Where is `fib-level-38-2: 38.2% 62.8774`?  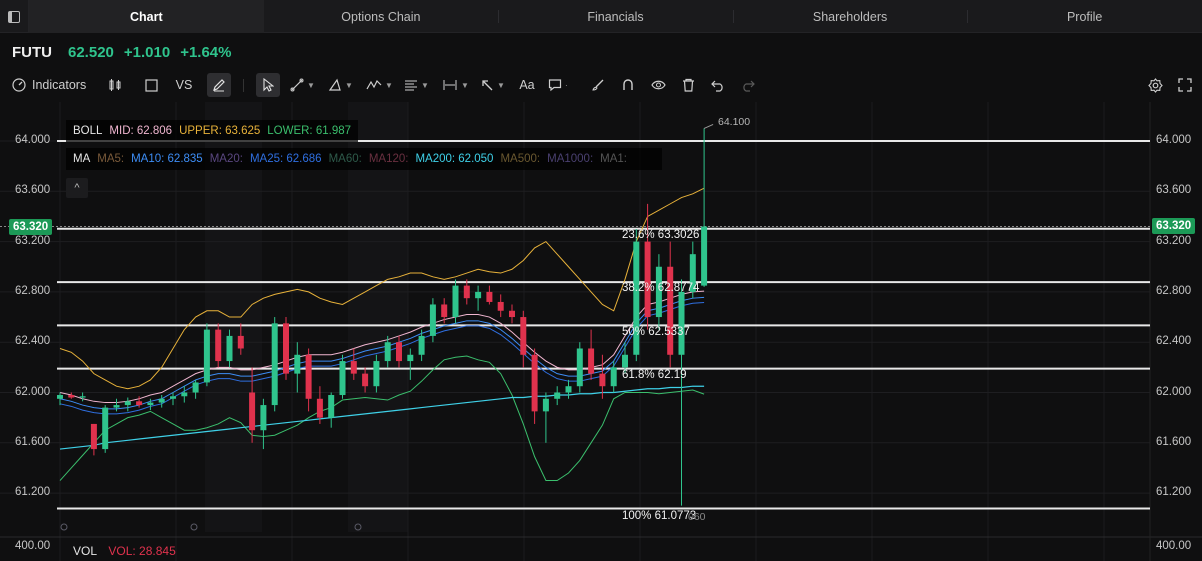 fib-level-38-2: 38.2% 62.8774 is located at coordinates (661, 288).